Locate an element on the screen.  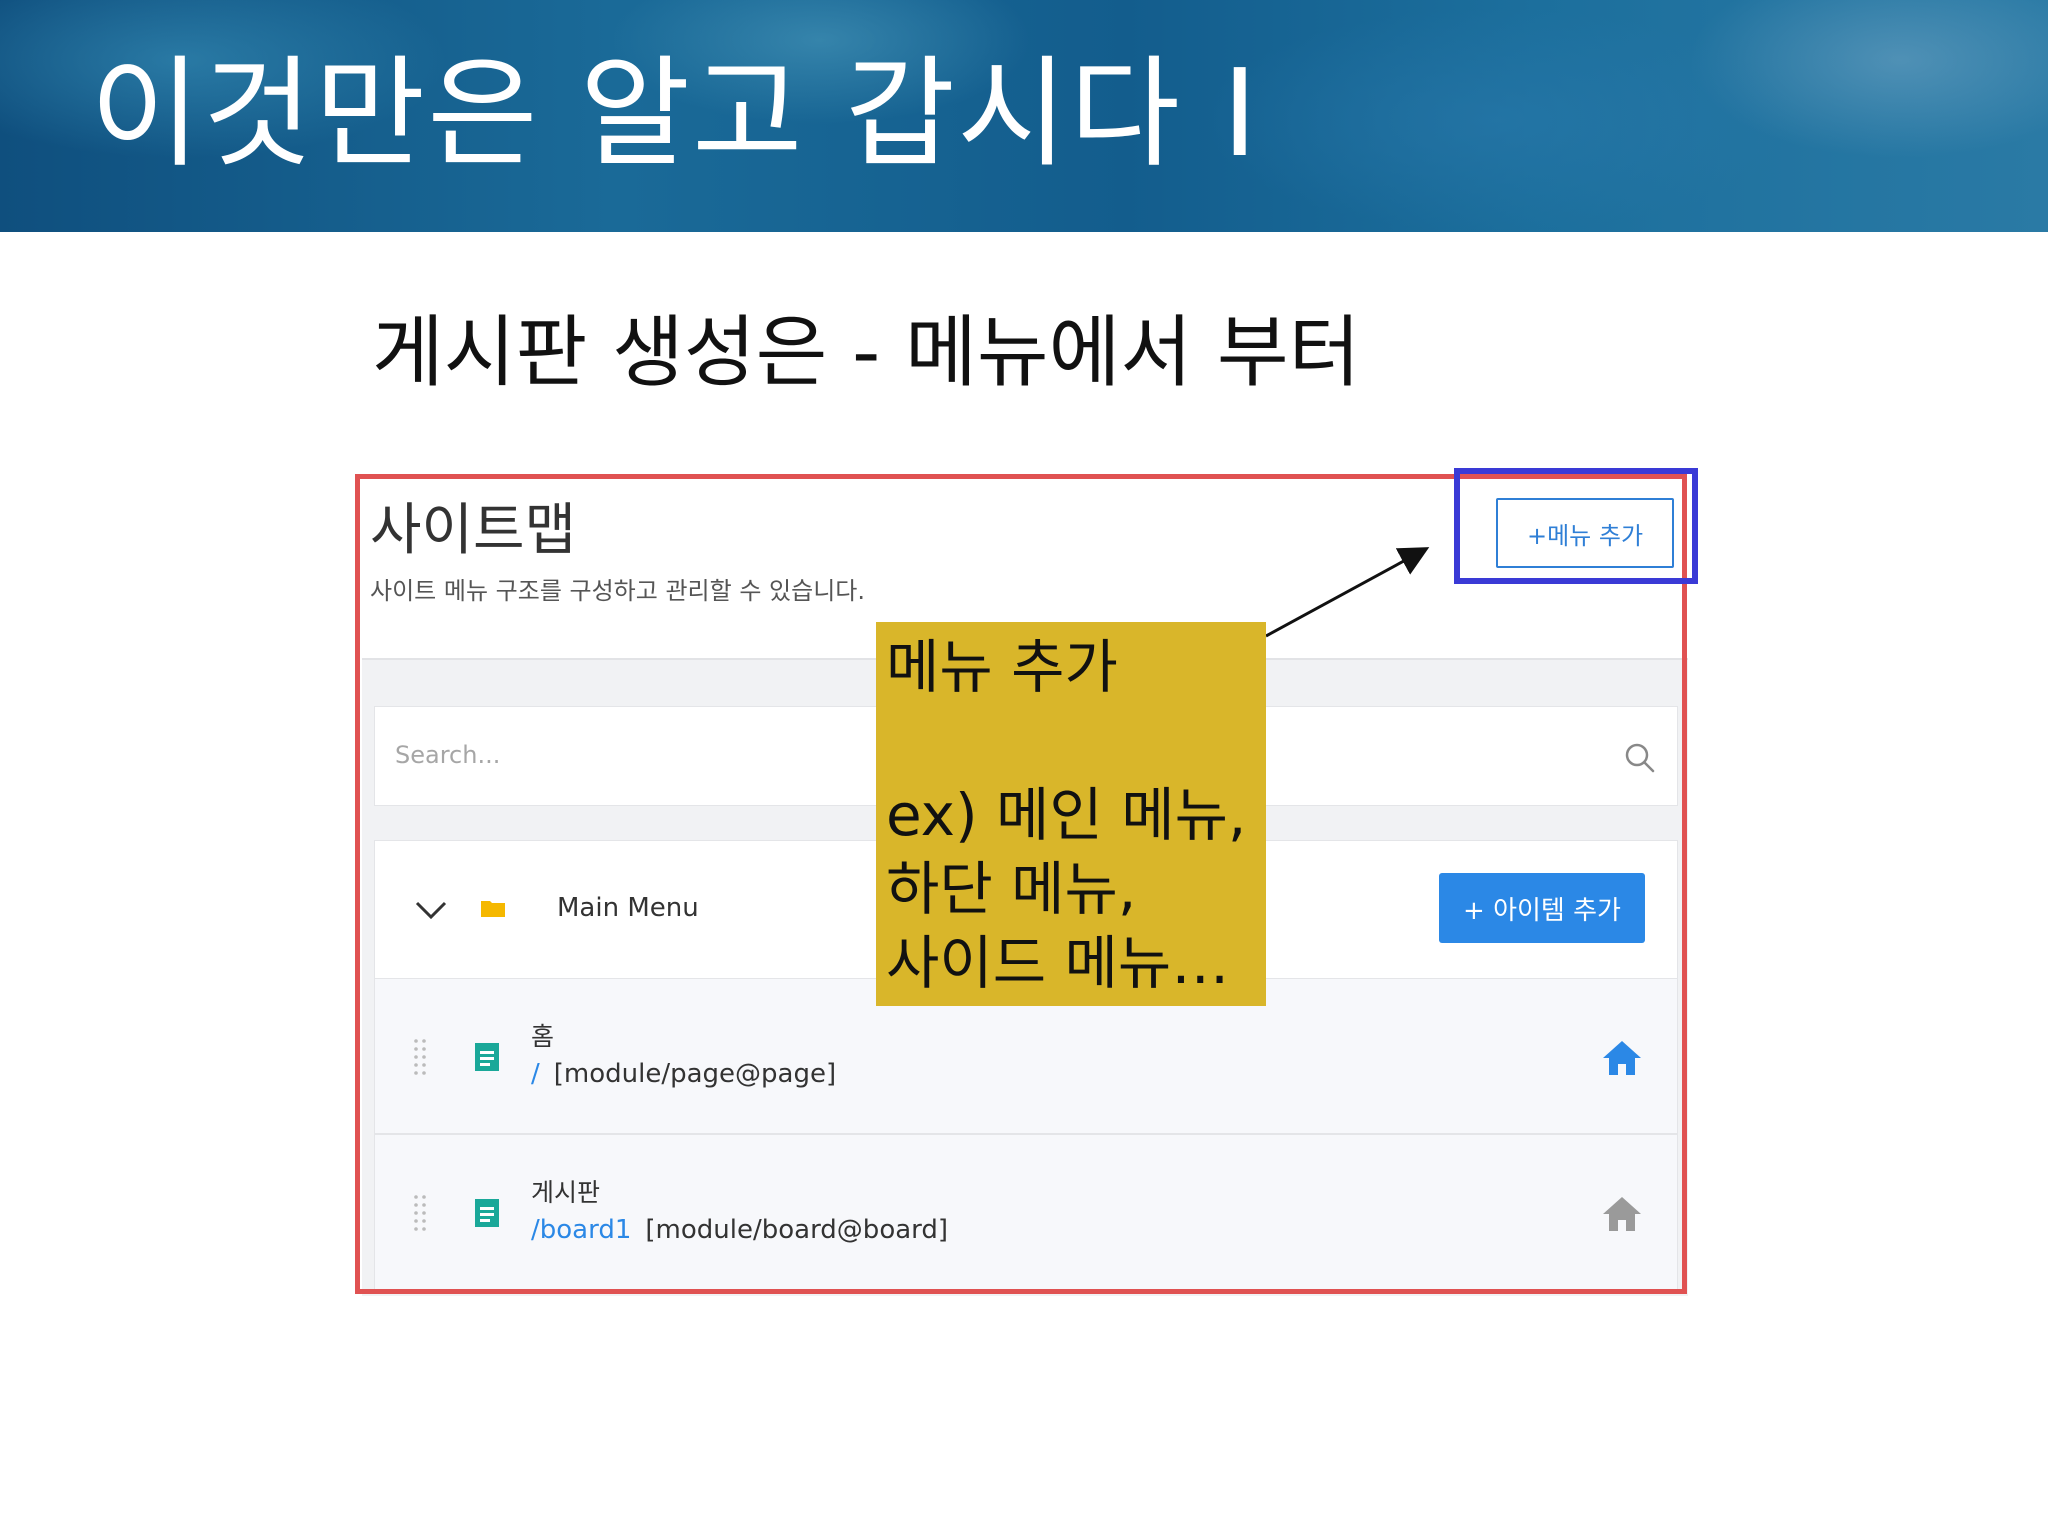
main-menu-label: Main Menu is located at coordinates (628, 908).